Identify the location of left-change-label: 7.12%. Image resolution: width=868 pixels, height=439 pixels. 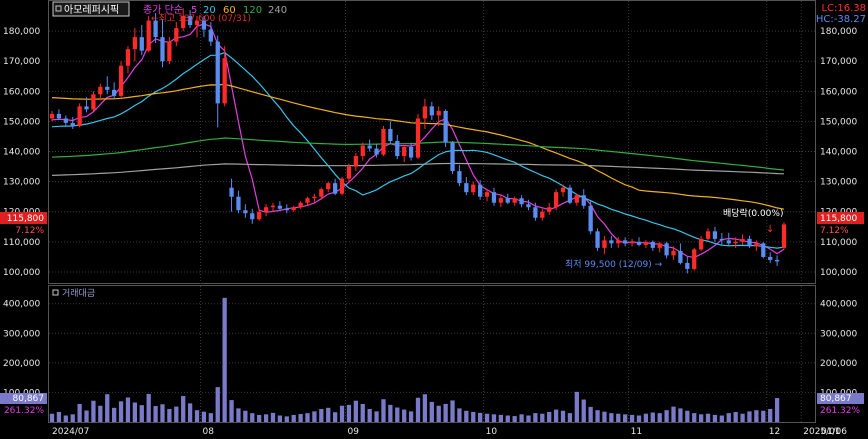
(29, 231).